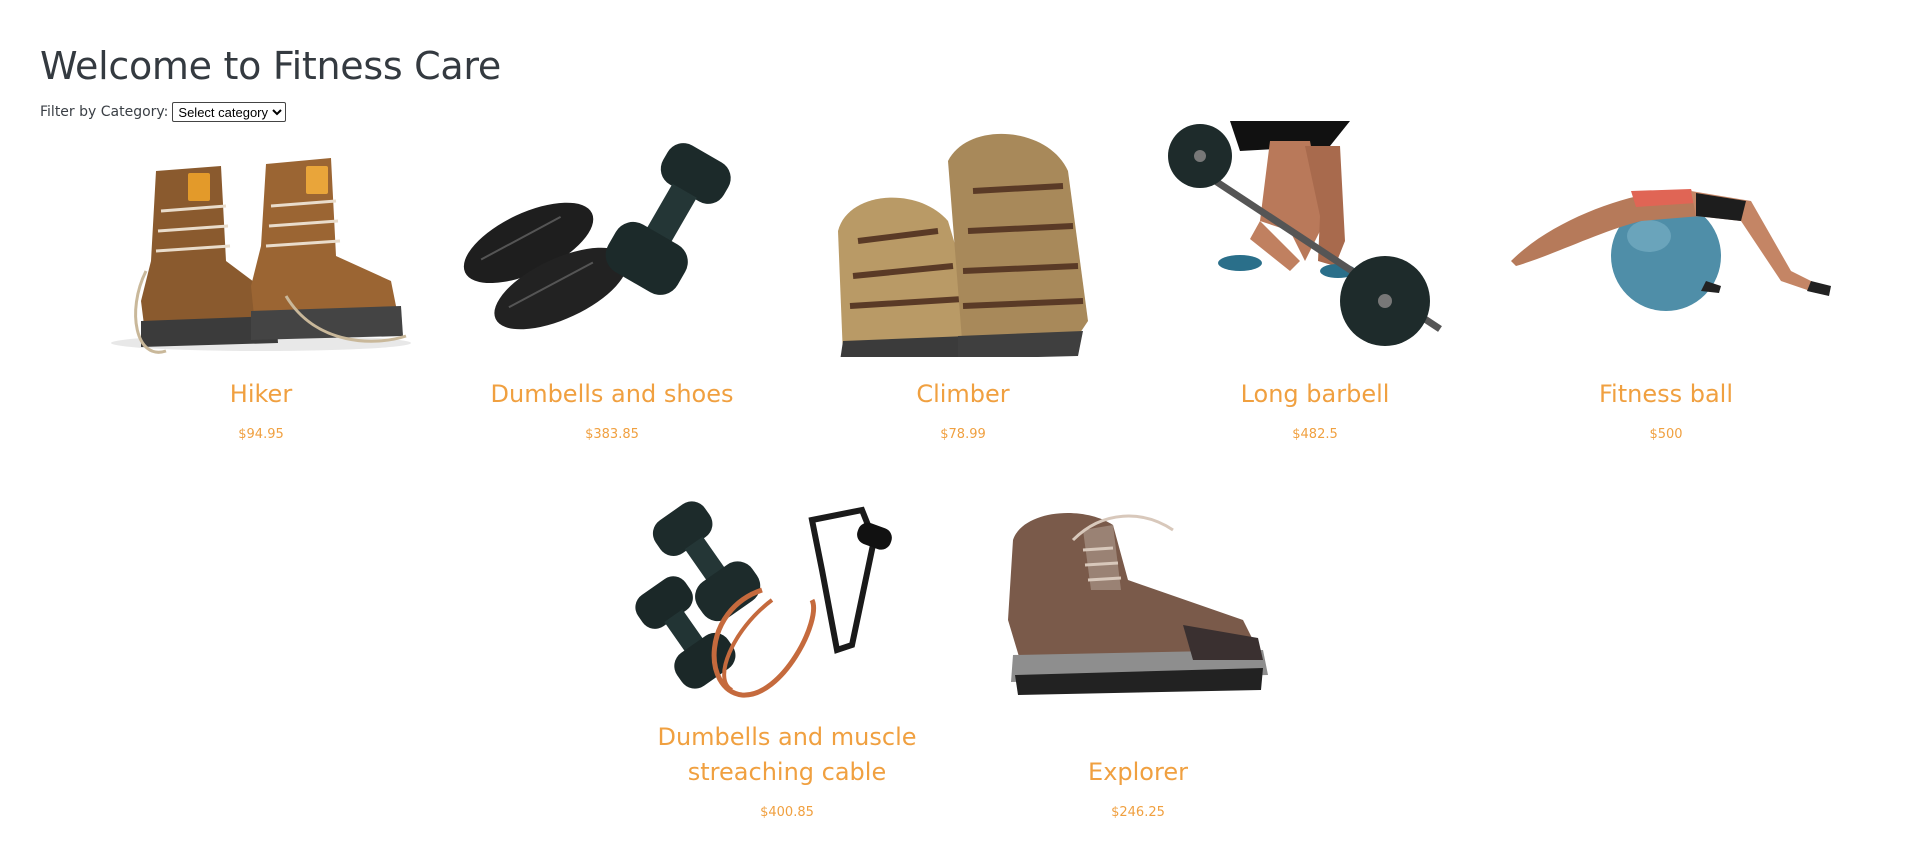 The height and width of the screenshot is (850, 1920). What do you see at coordinates (787, 588) in the screenshot?
I see `dumbbells-and-cable-image` at bounding box center [787, 588].